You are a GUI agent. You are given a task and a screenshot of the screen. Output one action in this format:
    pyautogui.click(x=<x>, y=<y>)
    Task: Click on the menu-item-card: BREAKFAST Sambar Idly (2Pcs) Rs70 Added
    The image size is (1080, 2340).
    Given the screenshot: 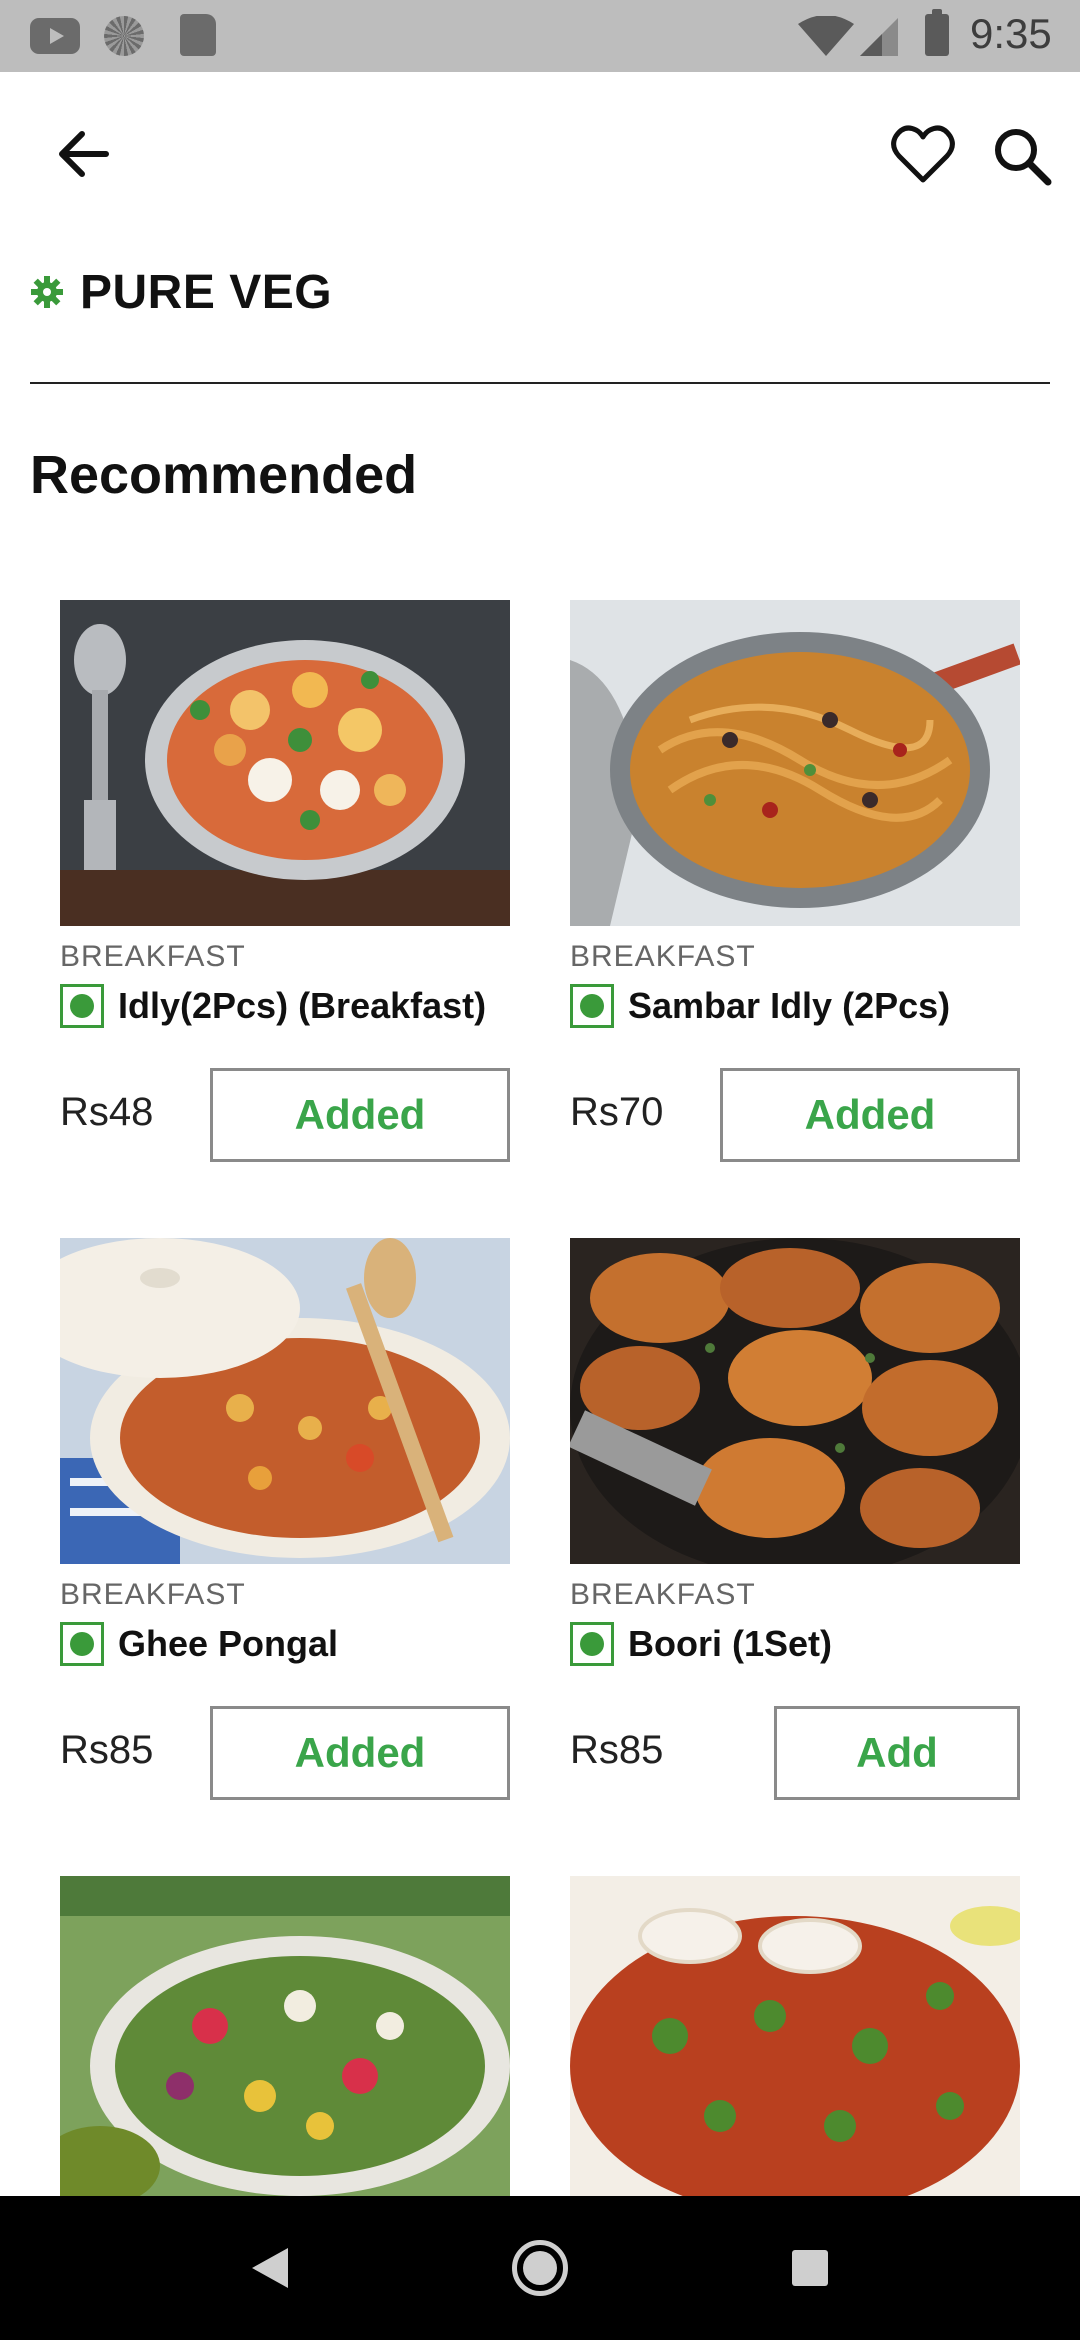 What is the action you would take?
    pyautogui.click(x=795, y=881)
    